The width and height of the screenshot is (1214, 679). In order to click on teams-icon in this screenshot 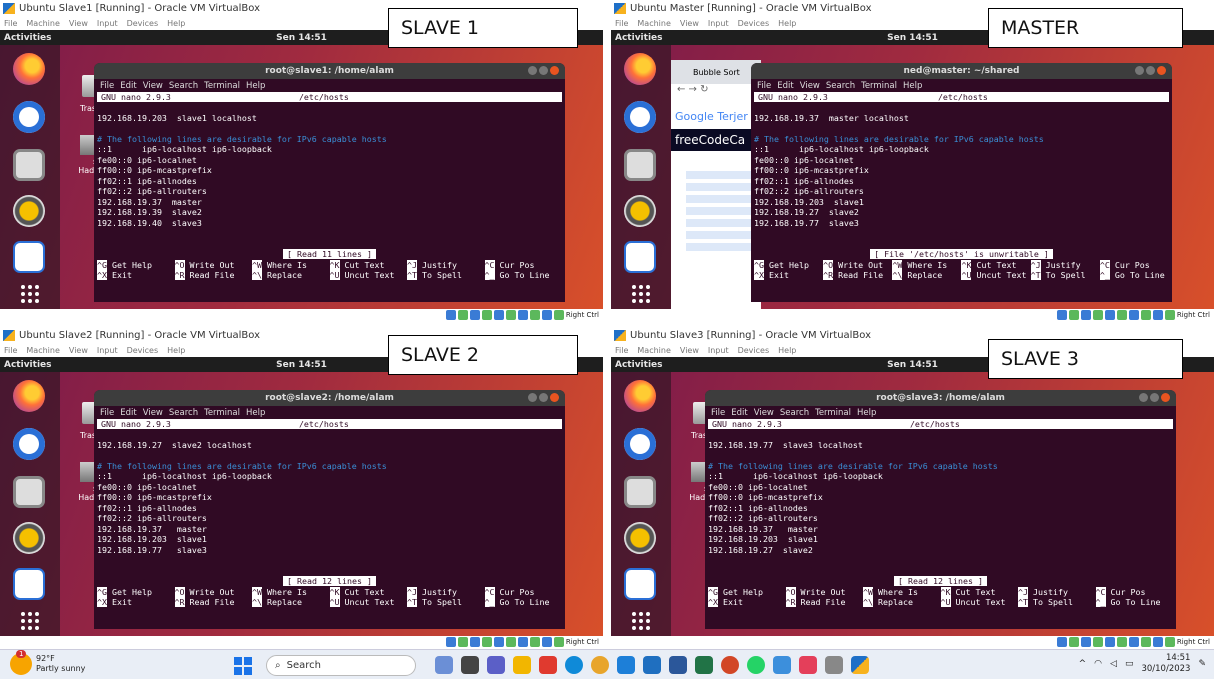, I will do `click(496, 665)`.